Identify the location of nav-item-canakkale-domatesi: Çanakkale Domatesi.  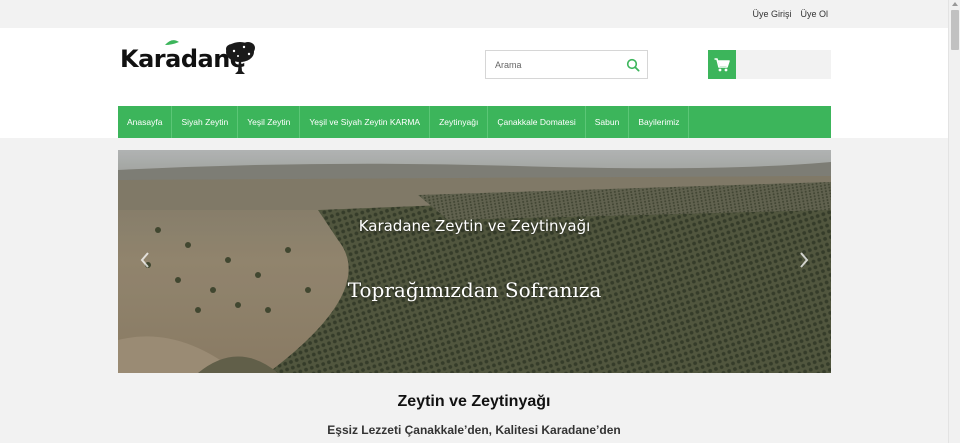
(537, 122).